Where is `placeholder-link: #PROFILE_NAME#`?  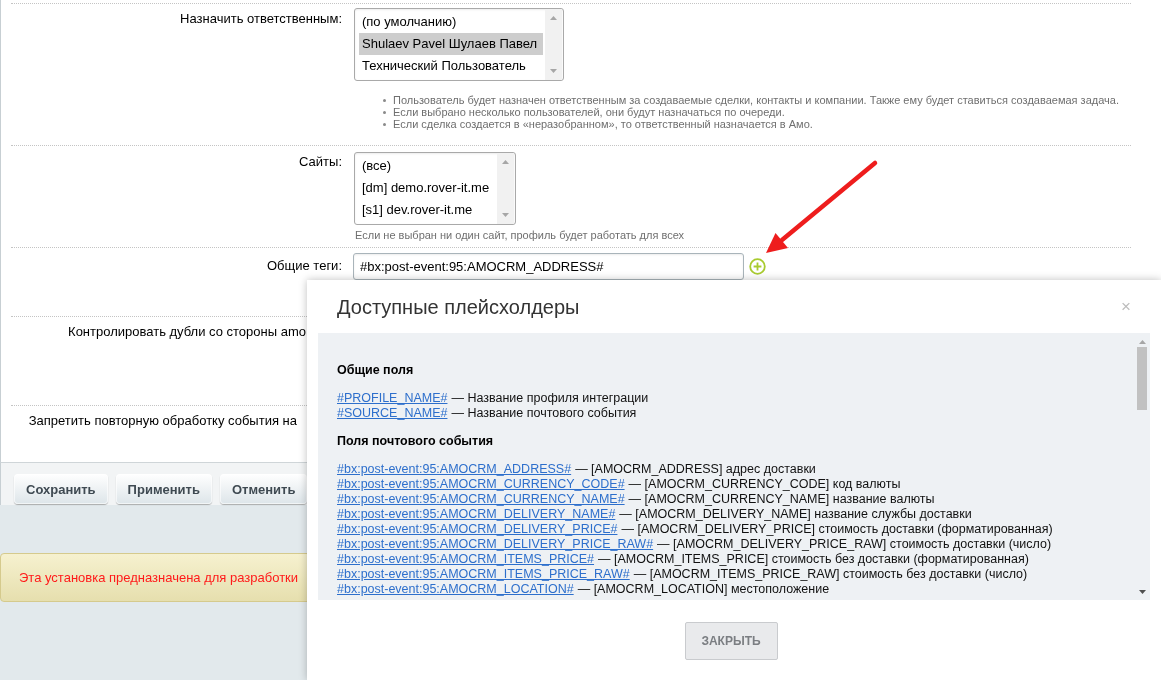
placeholder-link: #PROFILE_NAME# is located at coordinates (392, 398).